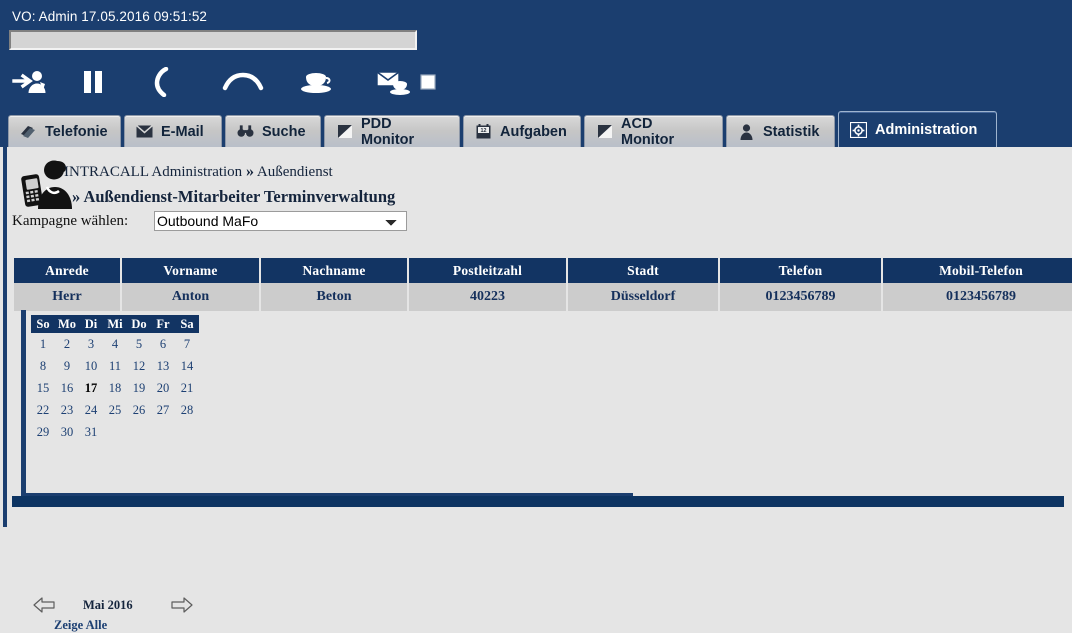  Describe the element at coordinates (239, 196) in the screenshot. I see `page-title-text: Außendienst-Mitarbeiter Terminverwaltung` at that location.